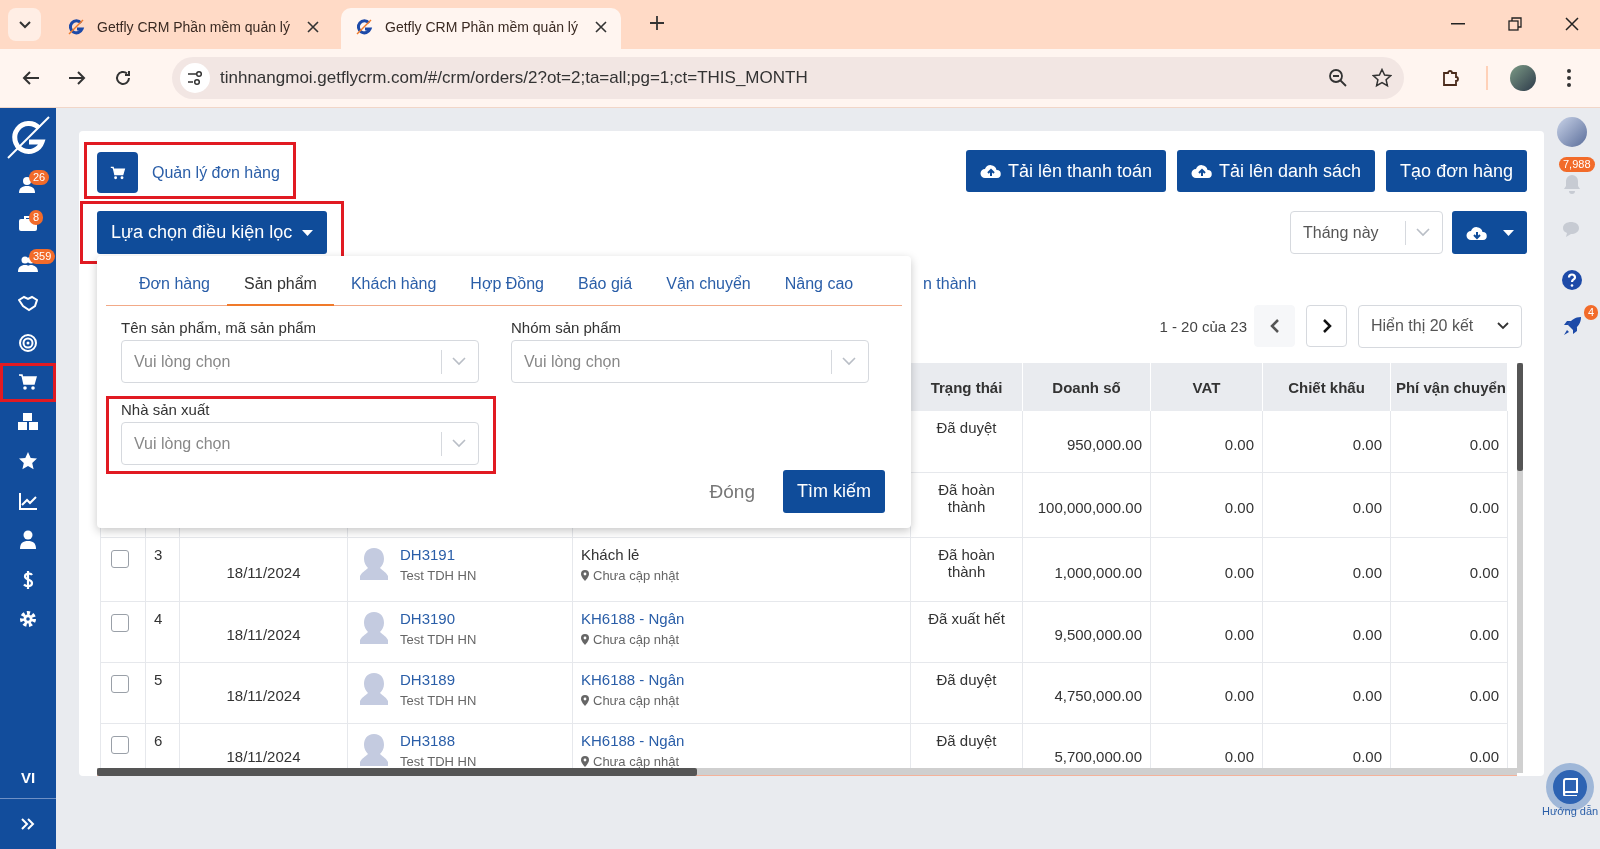 The height and width of the screenshot is (849, 1600). I want to click on close-link: Đóng, so click(732, 491).